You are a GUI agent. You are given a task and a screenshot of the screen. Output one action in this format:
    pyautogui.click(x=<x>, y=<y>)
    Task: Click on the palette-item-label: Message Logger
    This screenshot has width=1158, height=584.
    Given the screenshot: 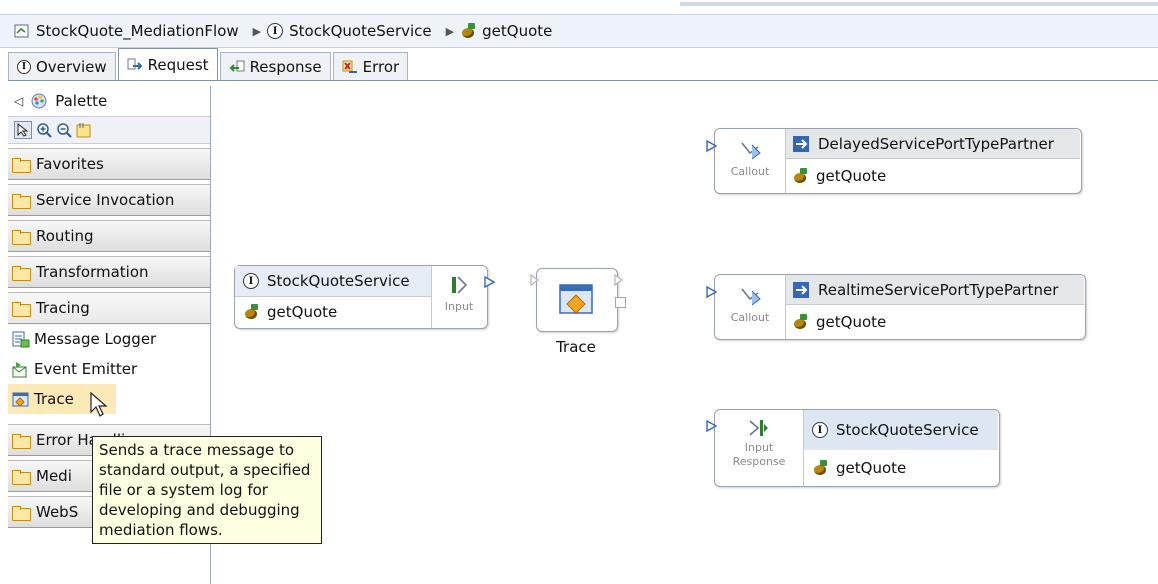 What is the action you would take?
    pyautogui.click(x=95, y=339)
    